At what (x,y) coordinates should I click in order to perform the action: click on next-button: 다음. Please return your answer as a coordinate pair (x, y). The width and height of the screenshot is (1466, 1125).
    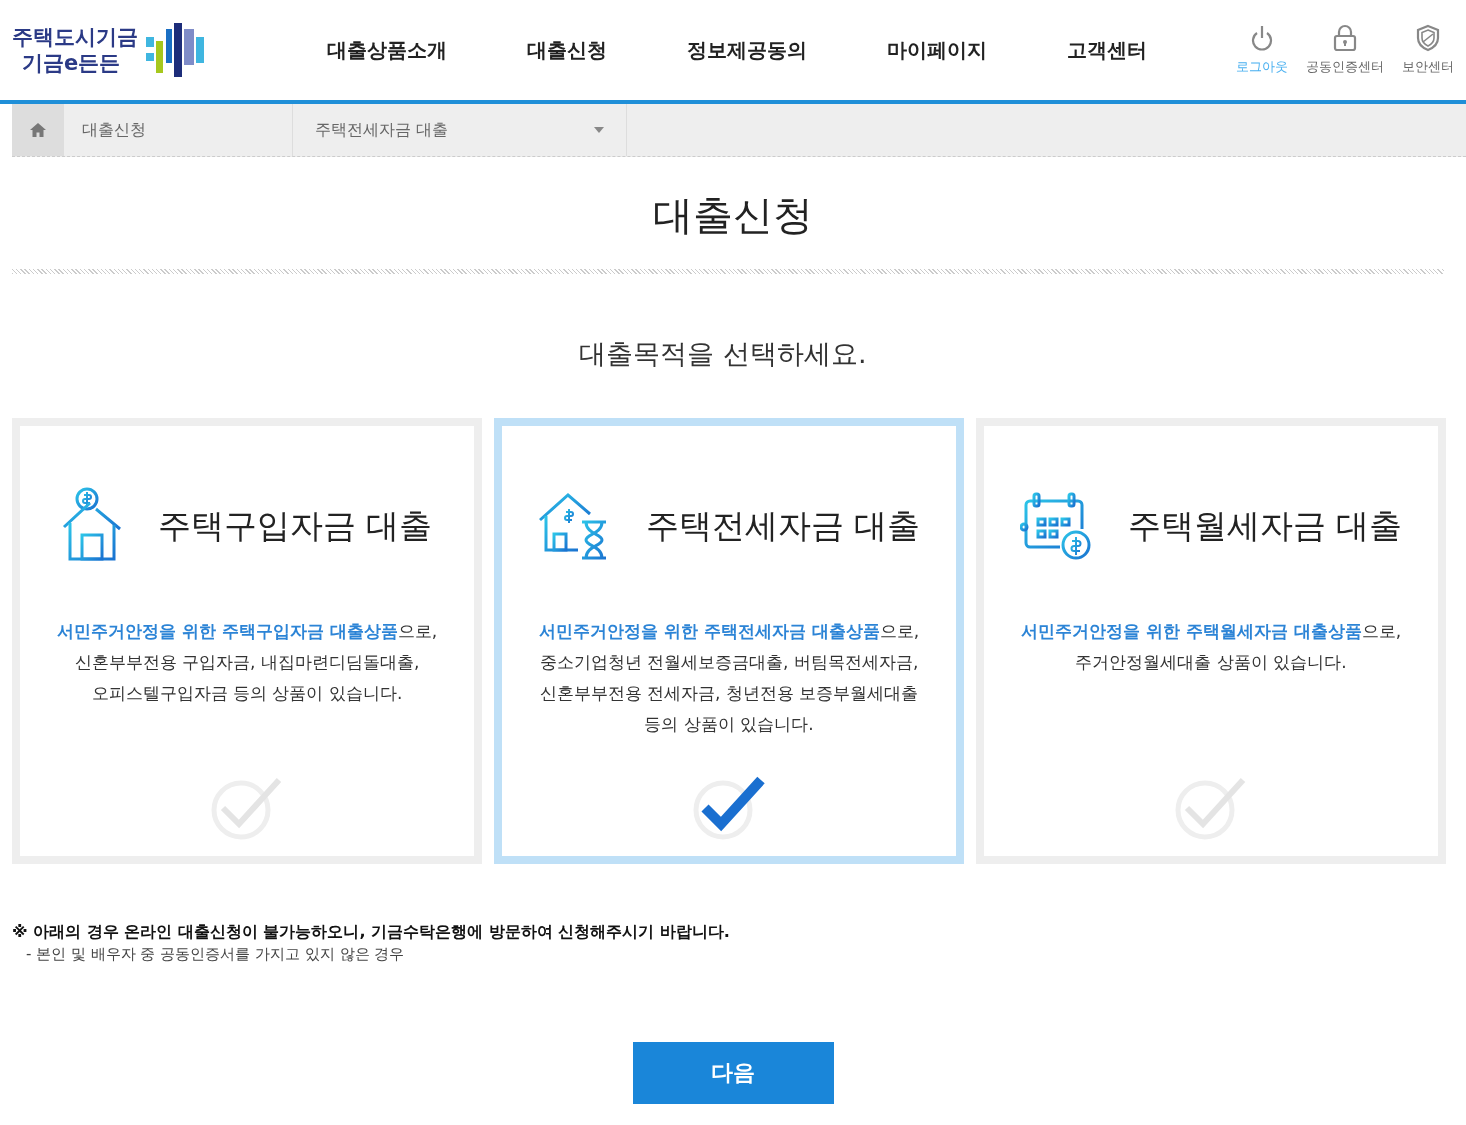
    Looking at the image, I should click on (733, 1073).